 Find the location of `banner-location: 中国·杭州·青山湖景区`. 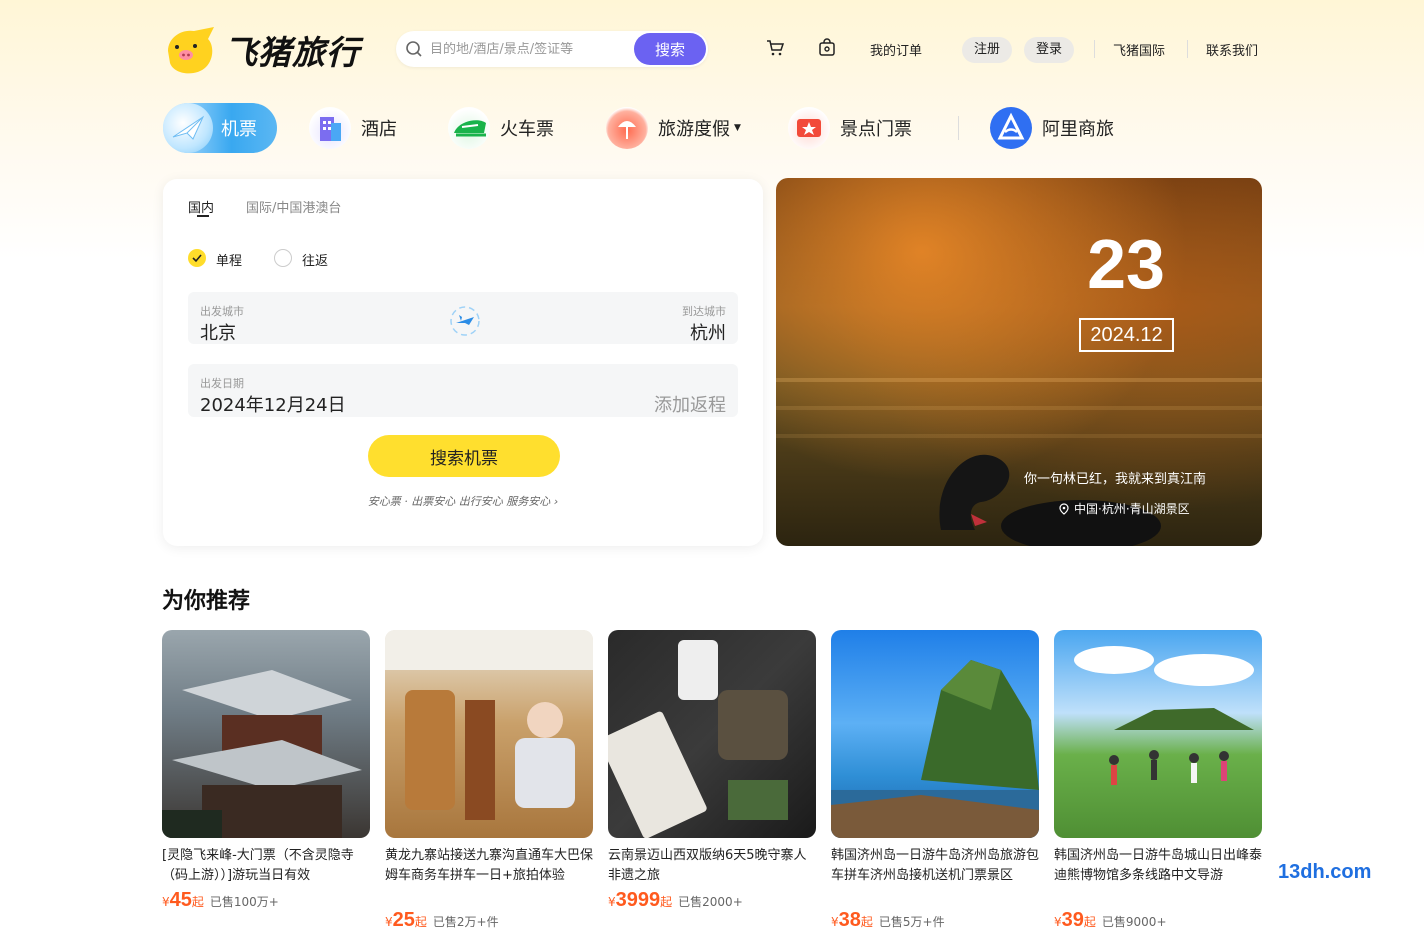

banner-location: 中国·杭州·青山湖景区 is located at coordinates (1124, 508).